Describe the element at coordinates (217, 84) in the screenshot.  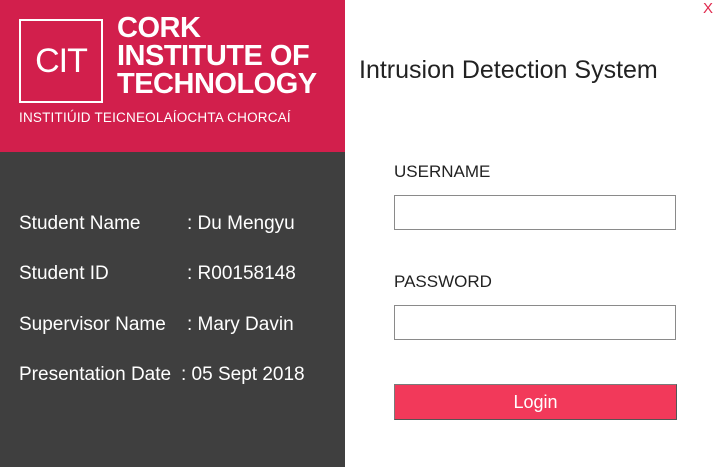
I see `institute-name-line: TECHNOLOGY` at that location.